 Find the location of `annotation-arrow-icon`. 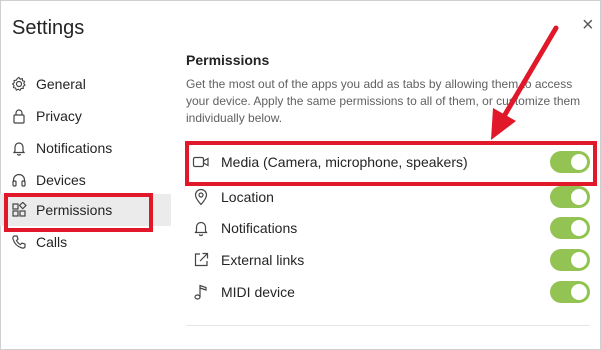

annotation-arrow-icon is located at coordinates (525, 82).